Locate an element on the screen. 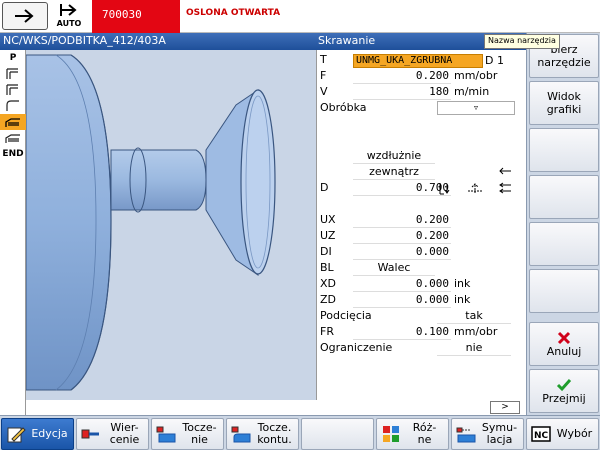 The height and width of the screenshot is (450, 600). accept-softkey: Przejmij is located at coordinates (564, 391).